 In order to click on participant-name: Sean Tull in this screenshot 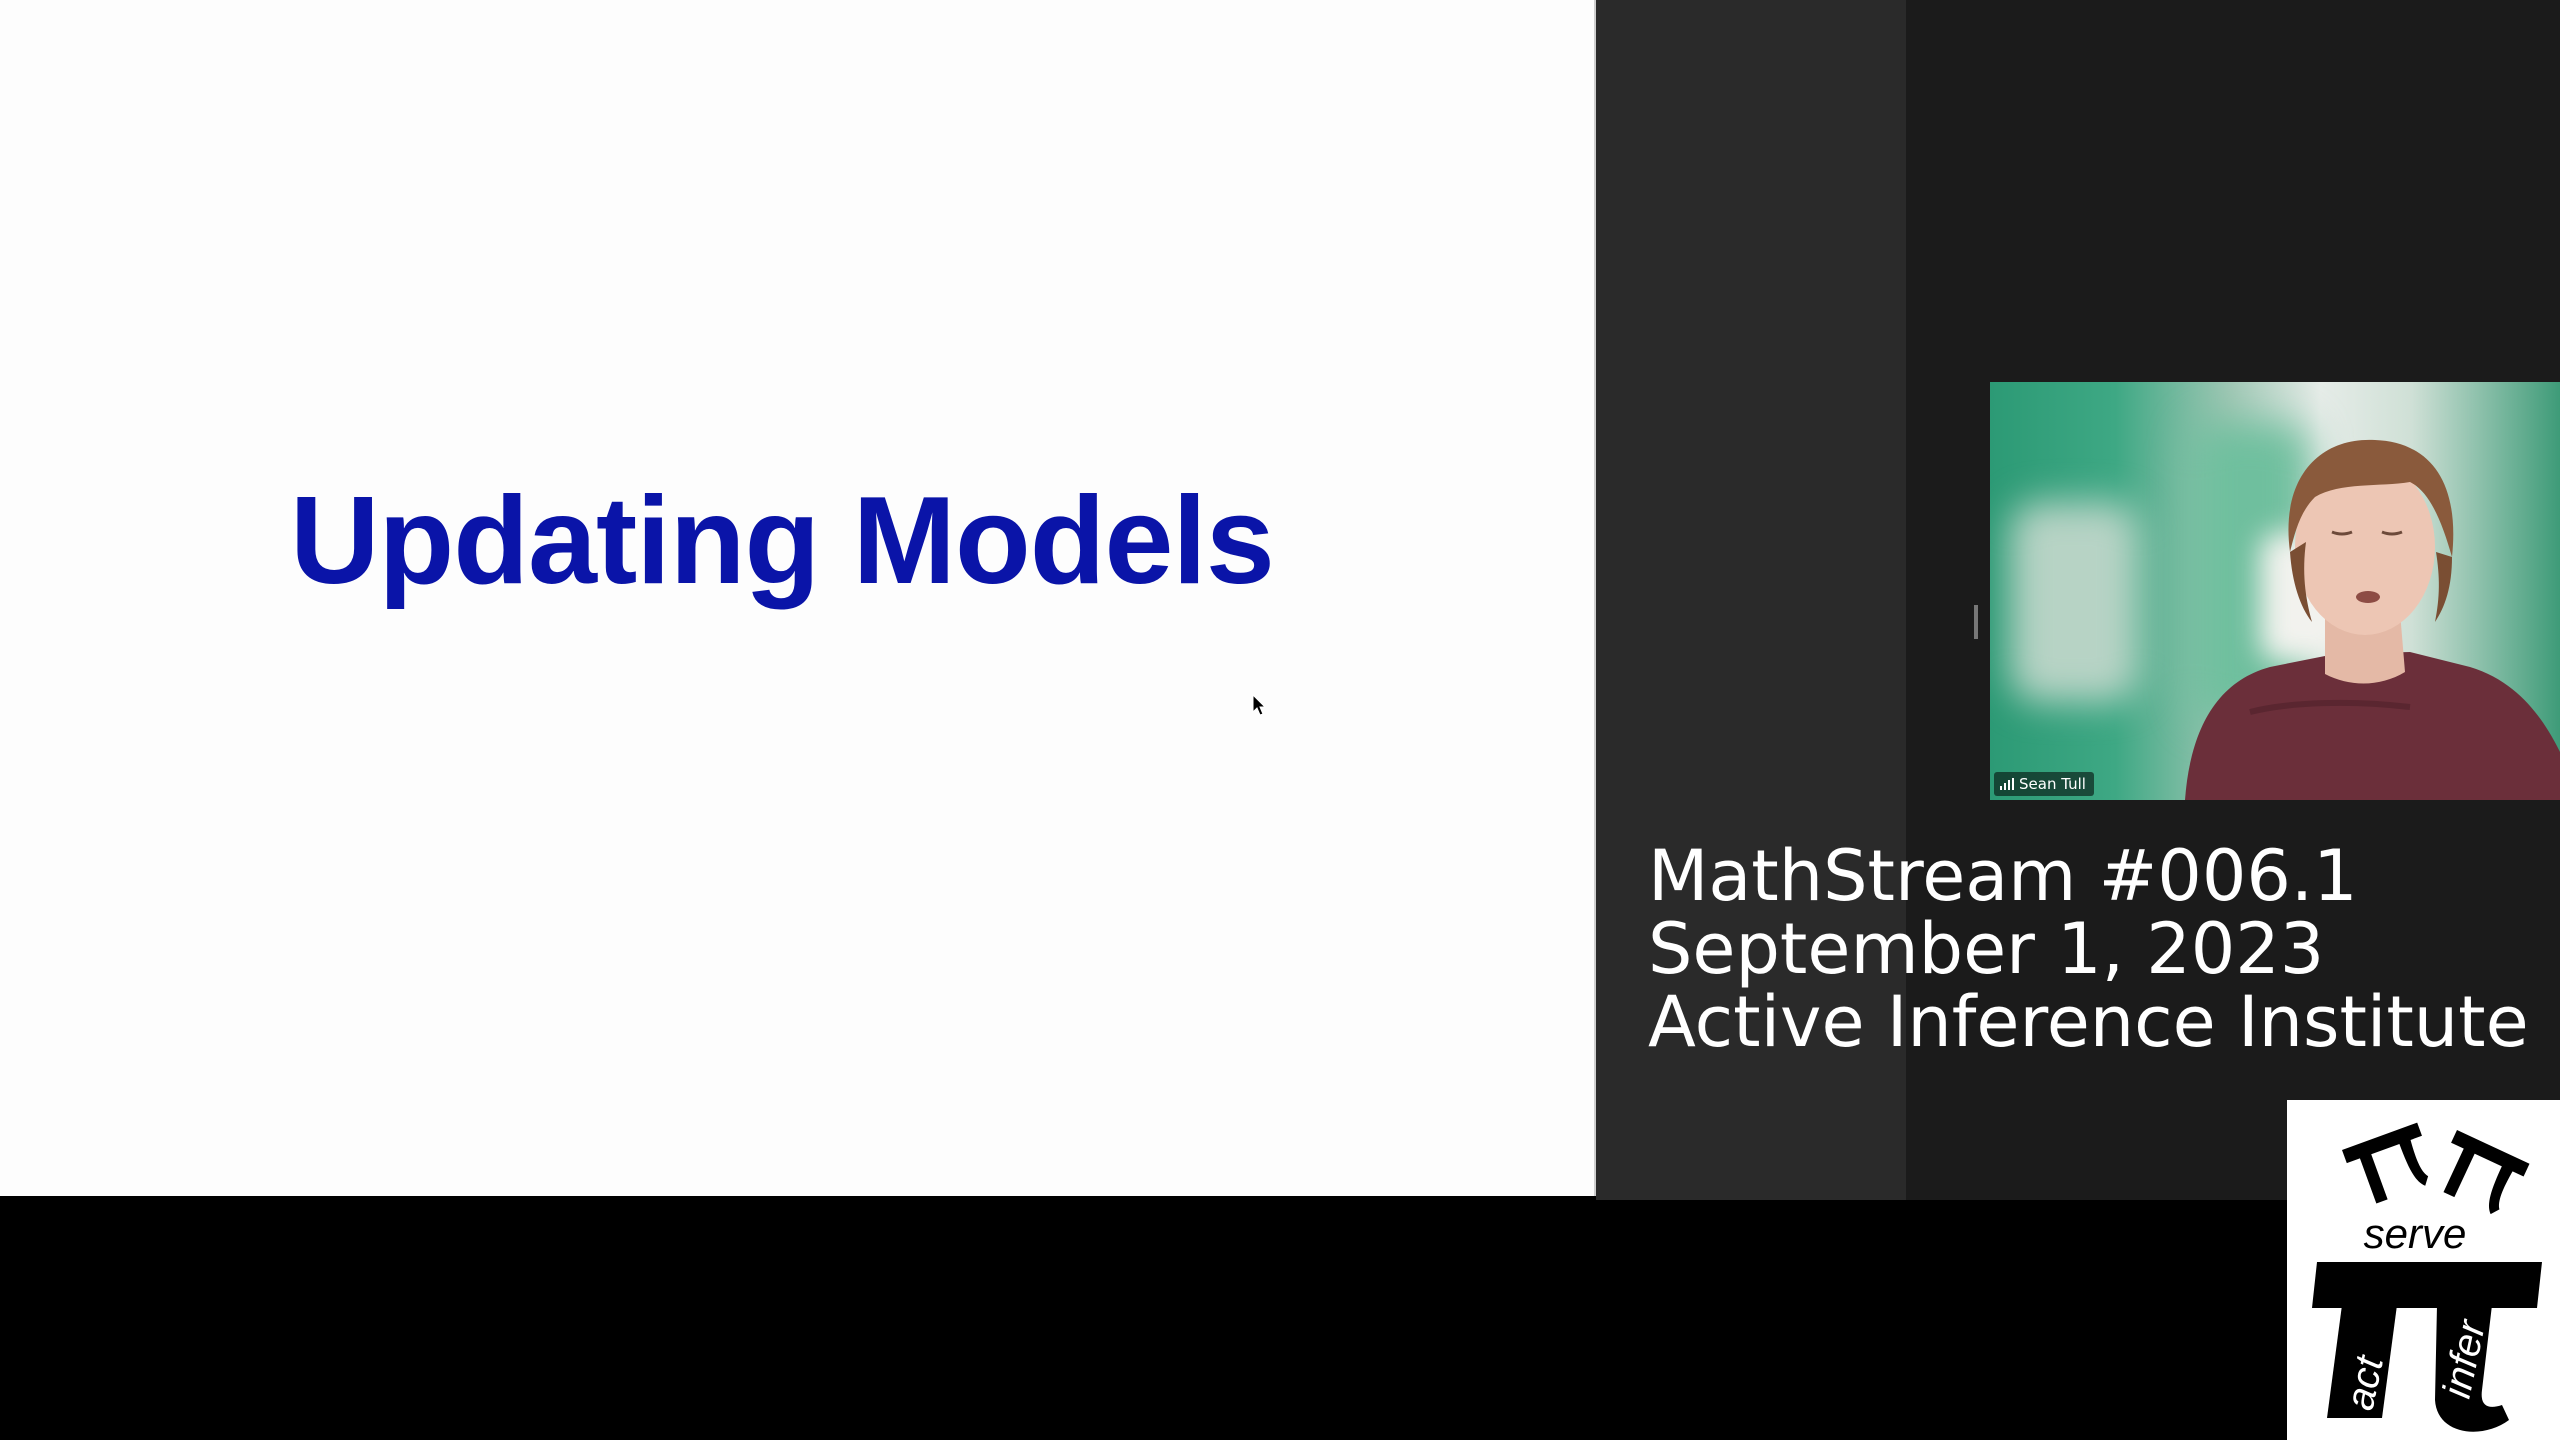, I will do `click(2052, 784)`.